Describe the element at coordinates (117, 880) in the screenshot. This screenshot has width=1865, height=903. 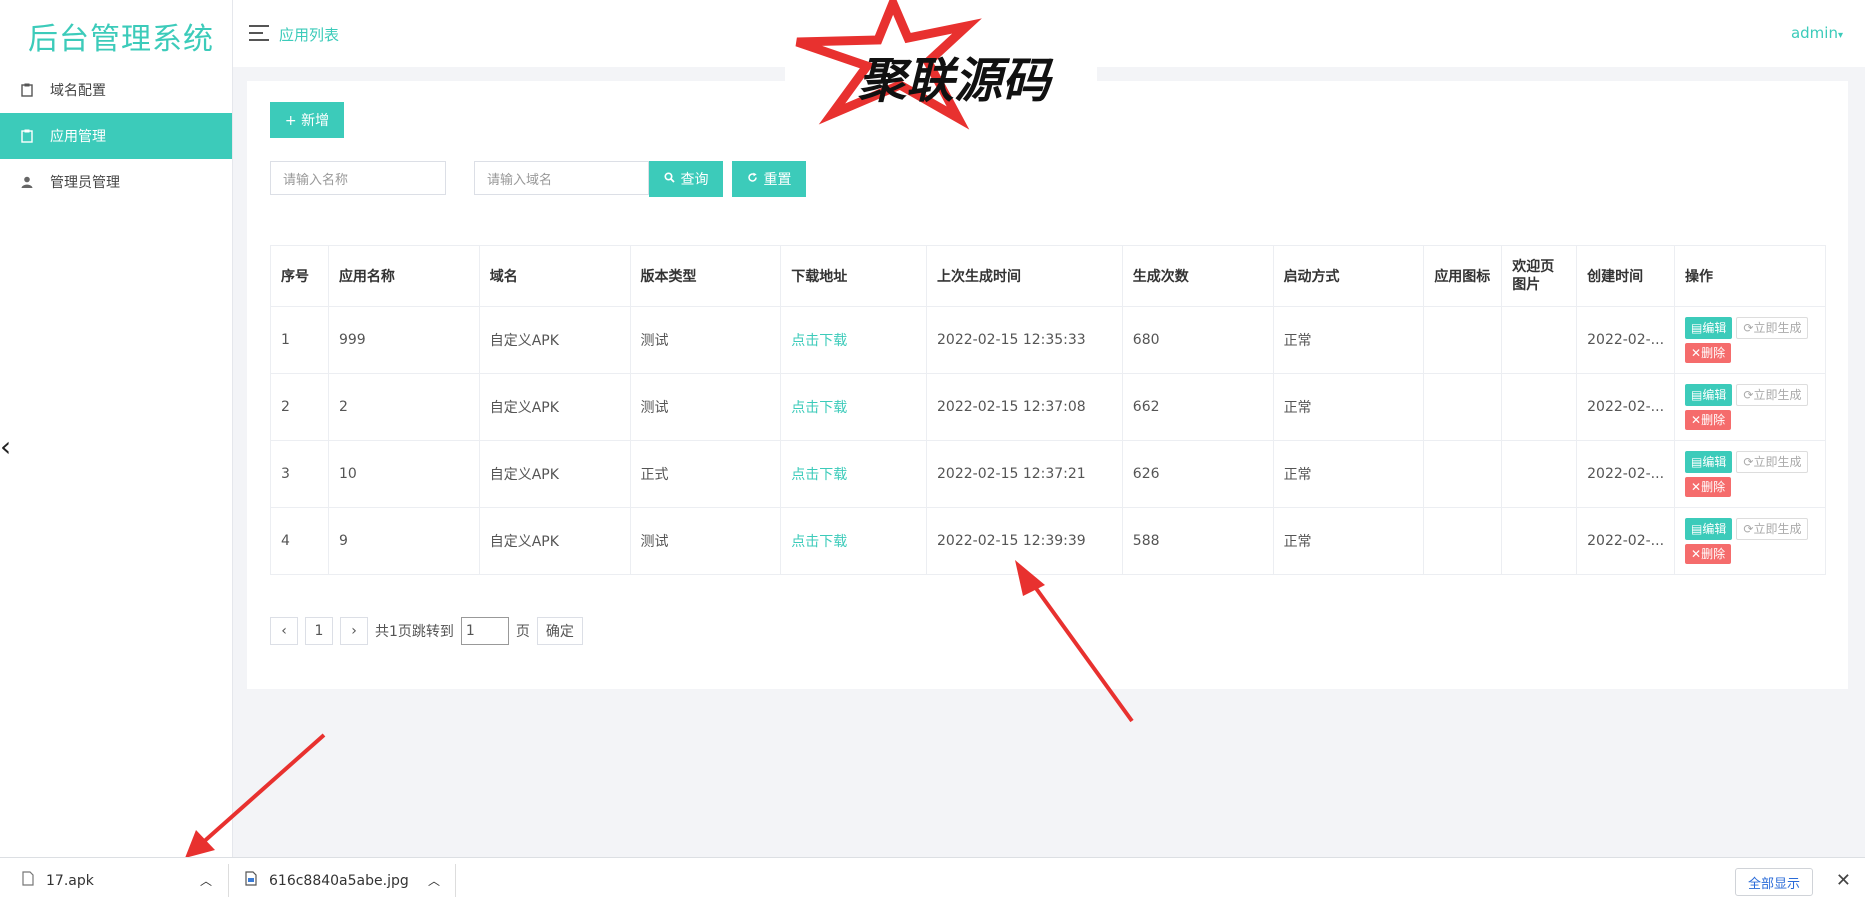
I see `download-item: 17.apk ︿` at that location.